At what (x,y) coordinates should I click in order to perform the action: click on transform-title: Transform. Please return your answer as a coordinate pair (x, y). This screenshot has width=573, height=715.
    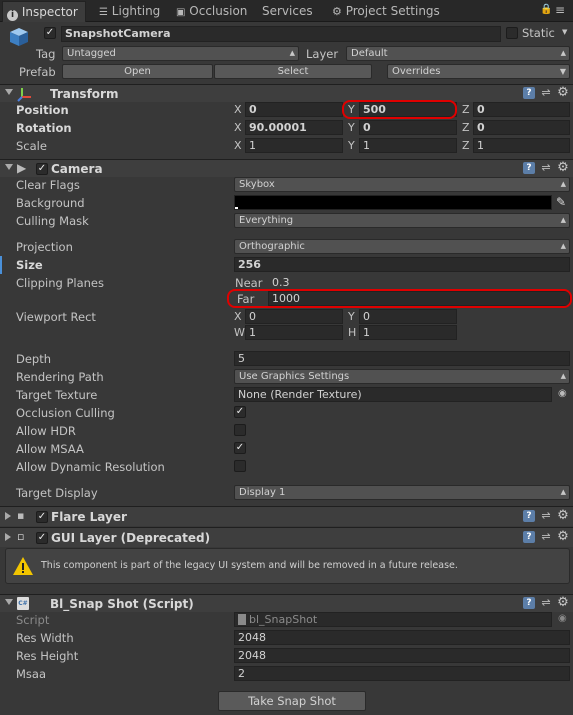
    Looking at the image, I should click on (84, 94).